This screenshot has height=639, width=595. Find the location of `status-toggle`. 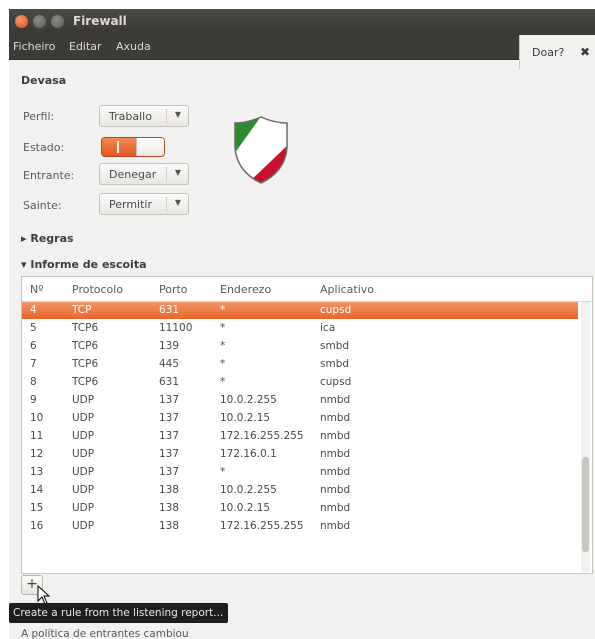

status-toggle is located at coordinates (133, 147).